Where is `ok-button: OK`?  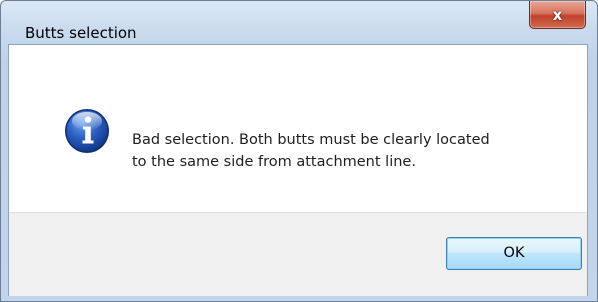 ok-button: OK is located at coordinates (514, 253).